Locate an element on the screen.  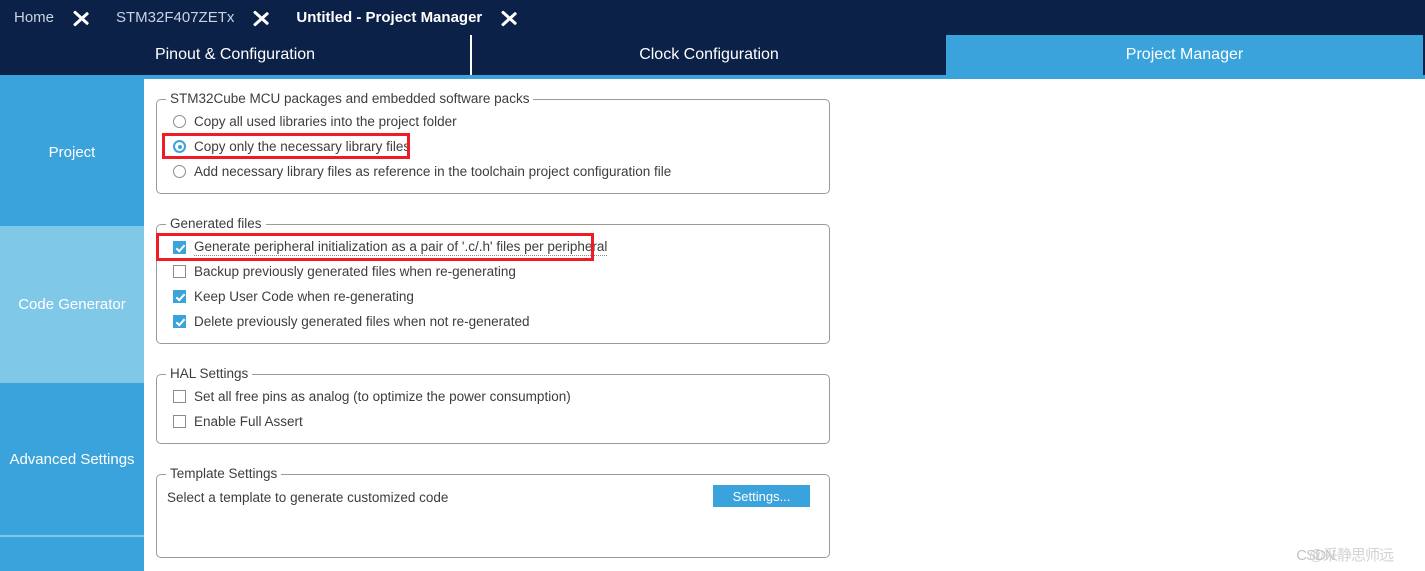
sidebar-item-project: Project is located at coordinates (72, 153).